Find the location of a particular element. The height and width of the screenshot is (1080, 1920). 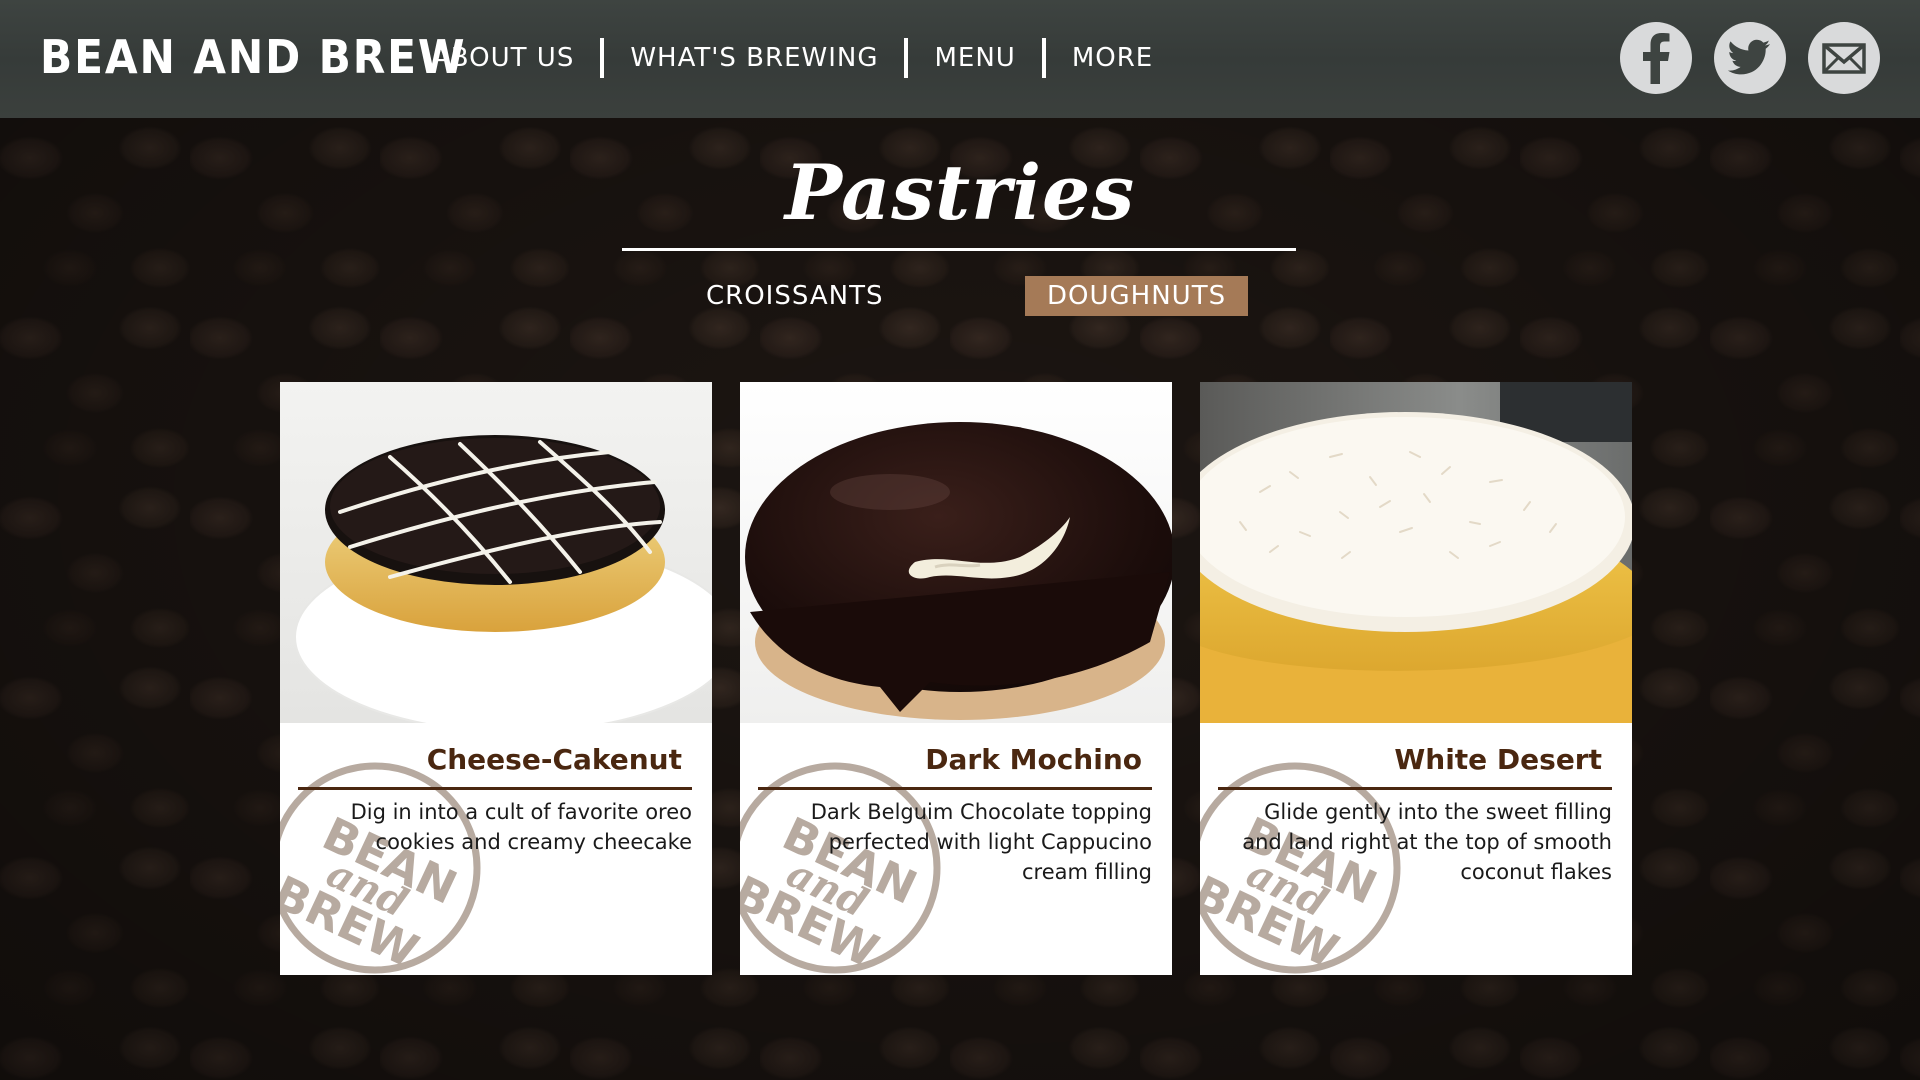

mail-button is located at coordinates (1844, 58).